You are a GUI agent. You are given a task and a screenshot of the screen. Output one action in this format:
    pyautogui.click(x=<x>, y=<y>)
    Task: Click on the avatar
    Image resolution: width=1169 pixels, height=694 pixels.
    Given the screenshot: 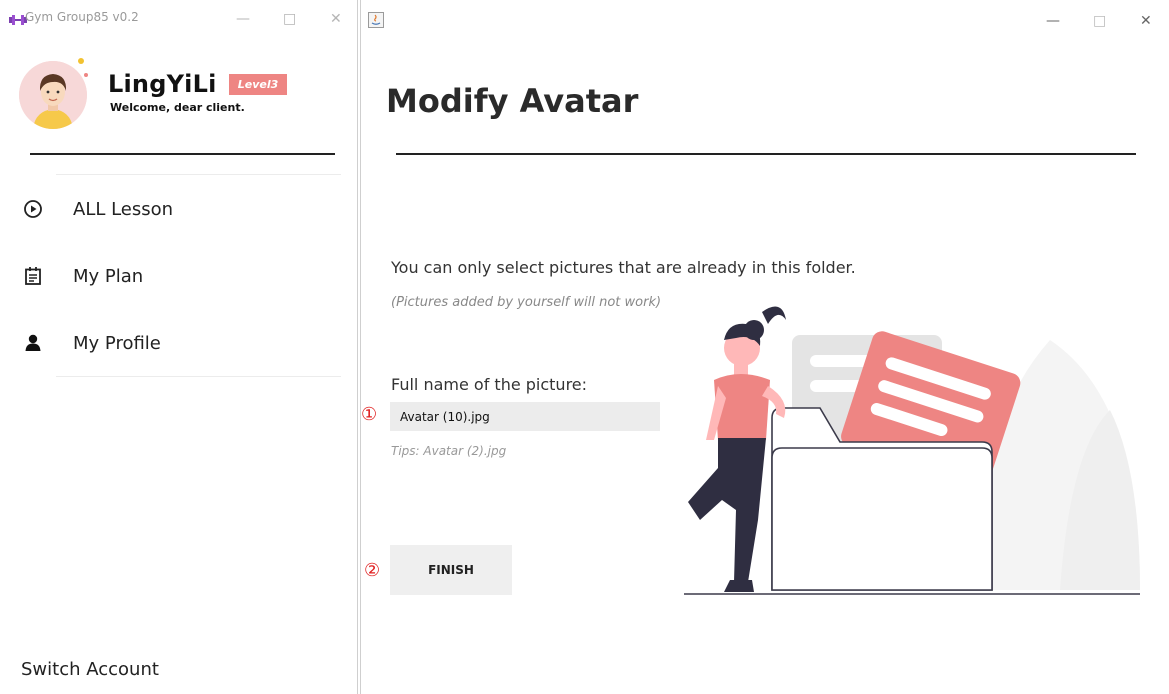 What is the action you would take?
    pyautogui.click(x=53, y=95)
    